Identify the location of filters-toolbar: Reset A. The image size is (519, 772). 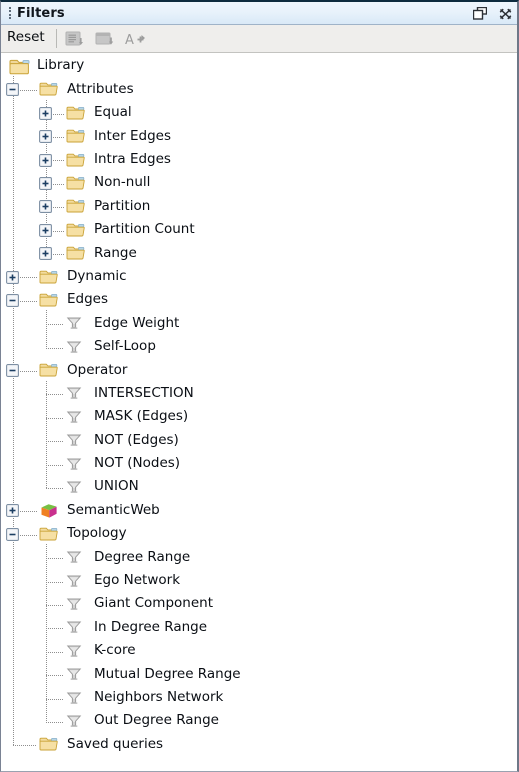
(259, 39).